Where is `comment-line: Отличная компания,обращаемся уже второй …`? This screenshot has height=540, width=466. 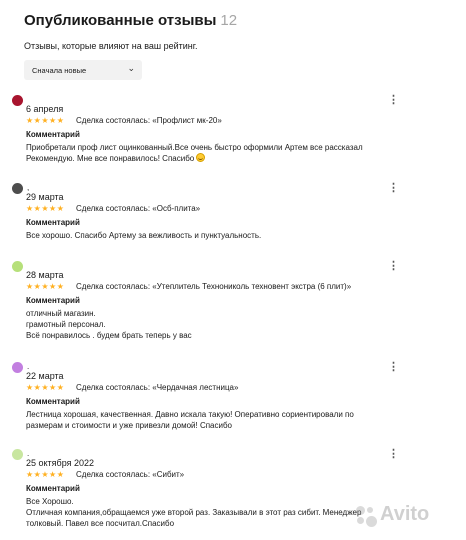 comment-line: Отличная компания,обращаемся уже второй … is located at coordinates (194, 512).